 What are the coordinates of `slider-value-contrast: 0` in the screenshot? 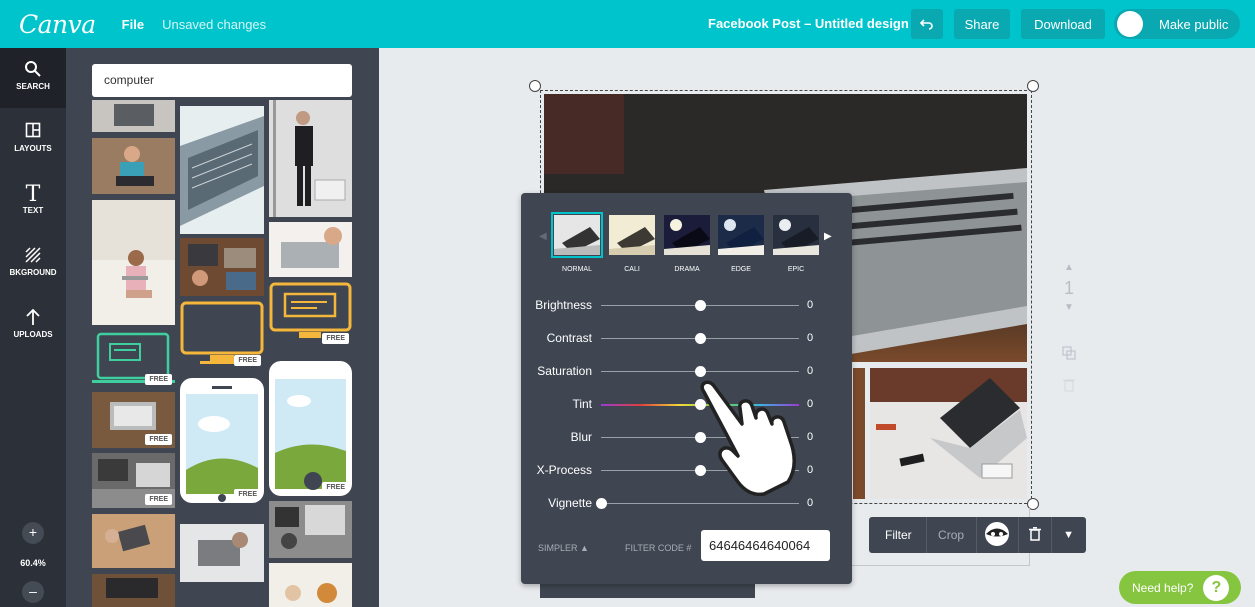 It's located at (810, 338).